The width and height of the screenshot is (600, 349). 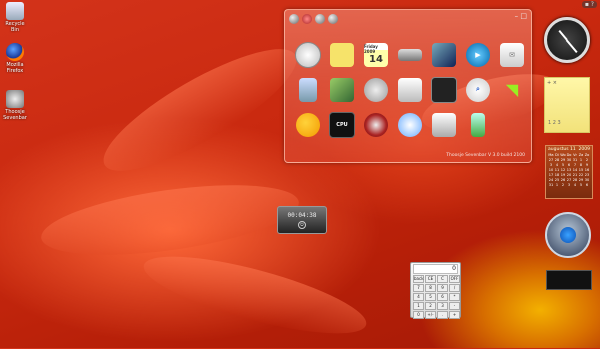 I want to click on clock-gadget, so click(x=567, y=40).